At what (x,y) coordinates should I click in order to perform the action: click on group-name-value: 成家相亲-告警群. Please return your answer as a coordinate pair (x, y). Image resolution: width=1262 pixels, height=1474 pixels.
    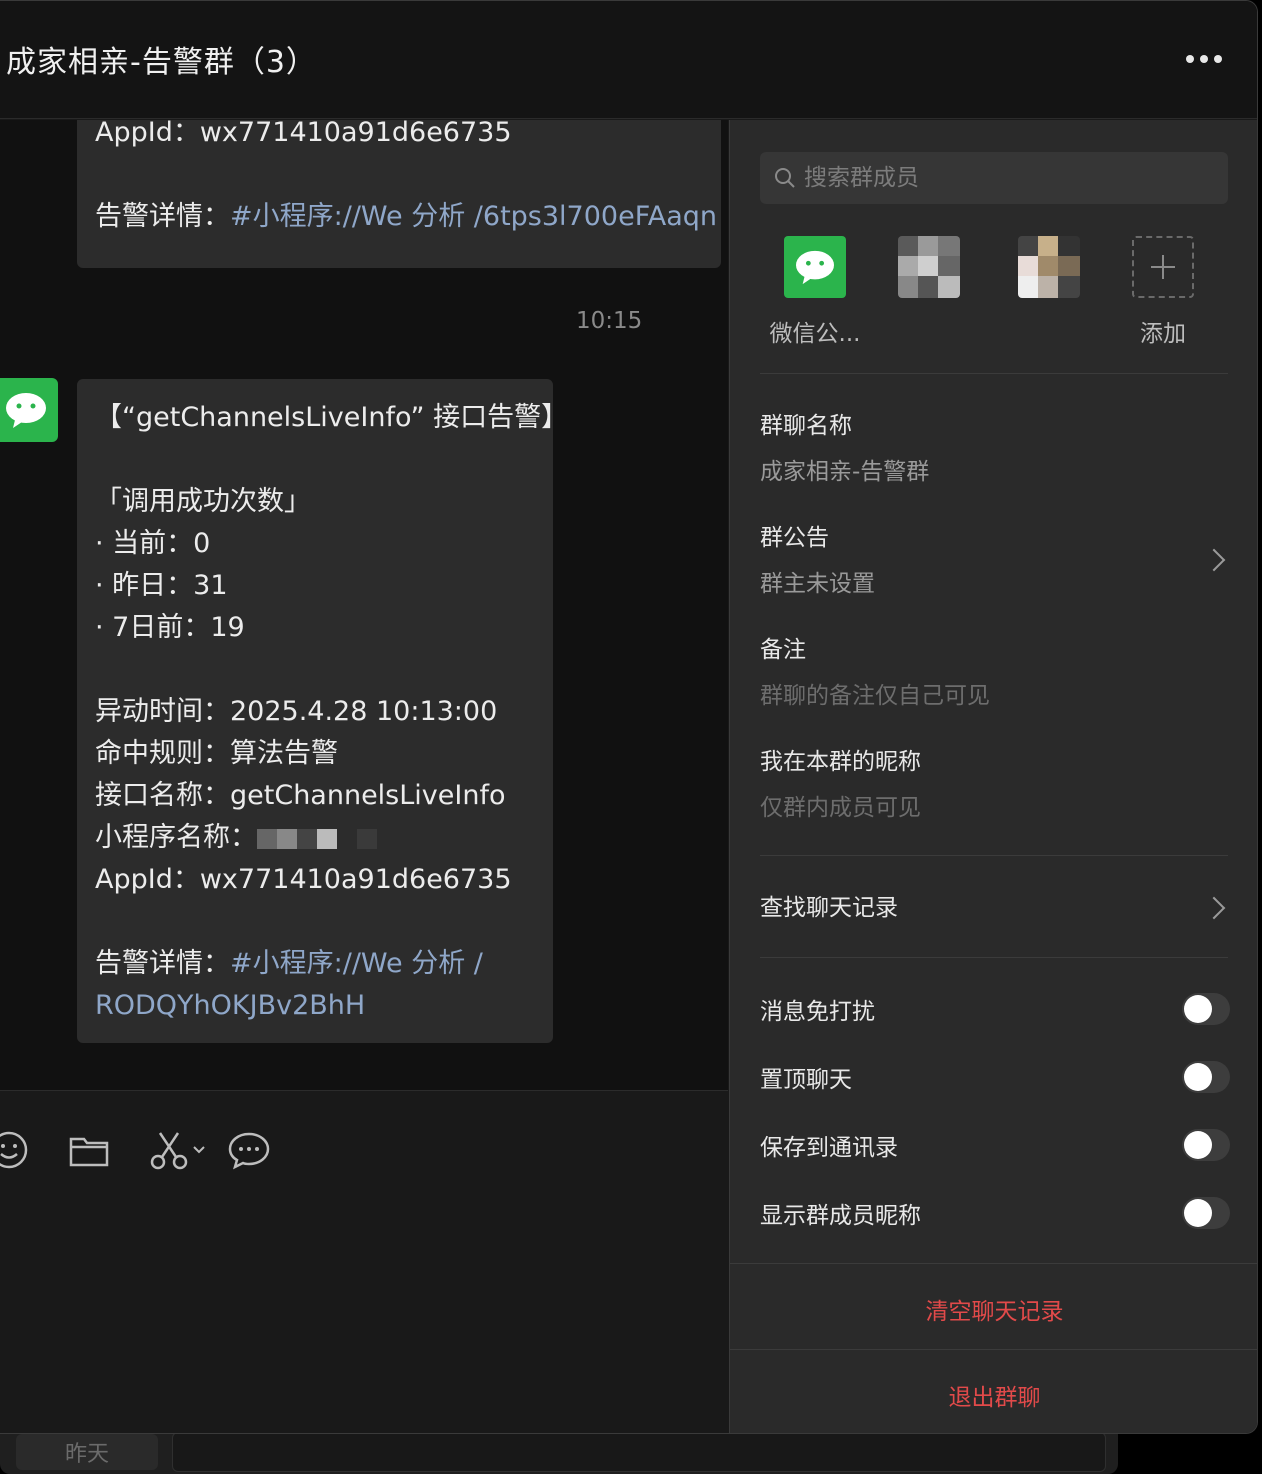
    Looking at the image, I should click on (845, 472).